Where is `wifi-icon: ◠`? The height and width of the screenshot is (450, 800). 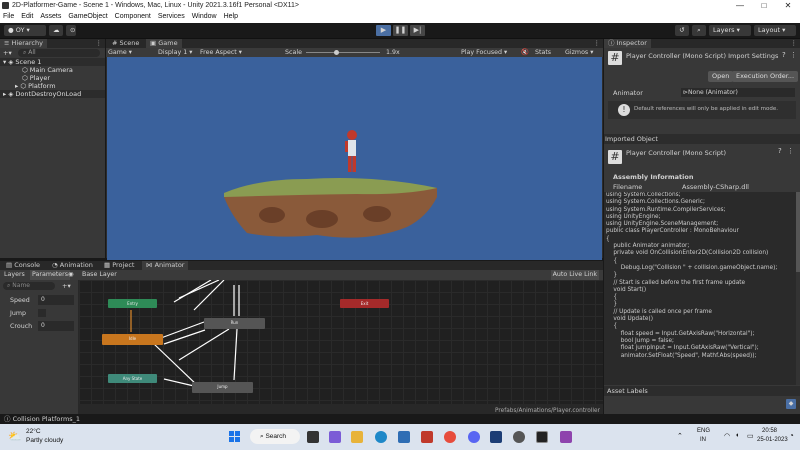 wifi-icon: ◠ is located at coordinates (727, 436).